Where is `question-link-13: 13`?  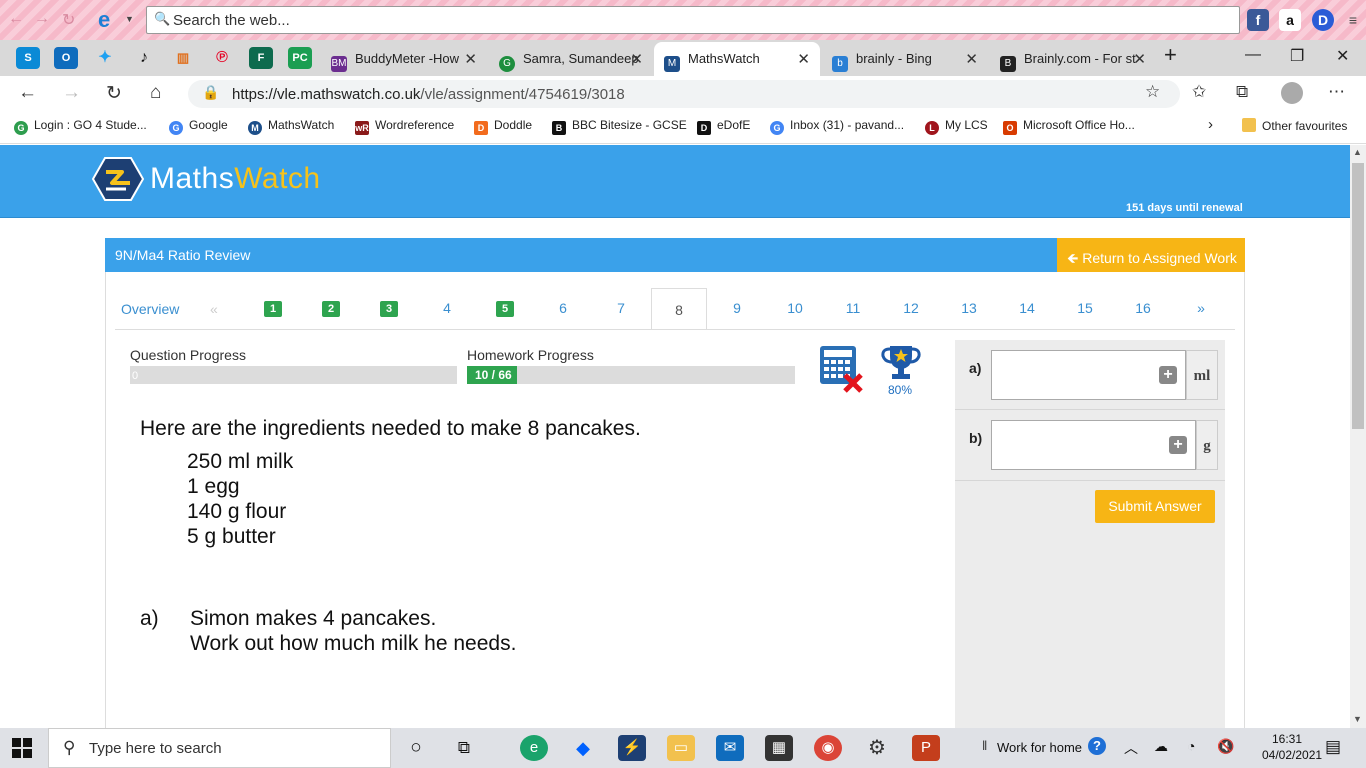
question-link-13: 13 is located at coordinates (969, 308).